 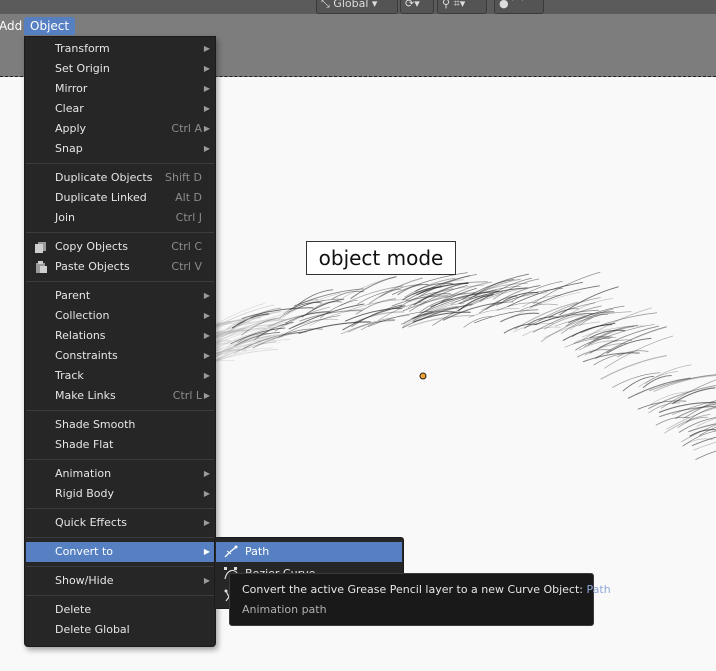 I want to click on snapping-dropdown: ⚲ ⌗▾, so click(x=462, y=7).